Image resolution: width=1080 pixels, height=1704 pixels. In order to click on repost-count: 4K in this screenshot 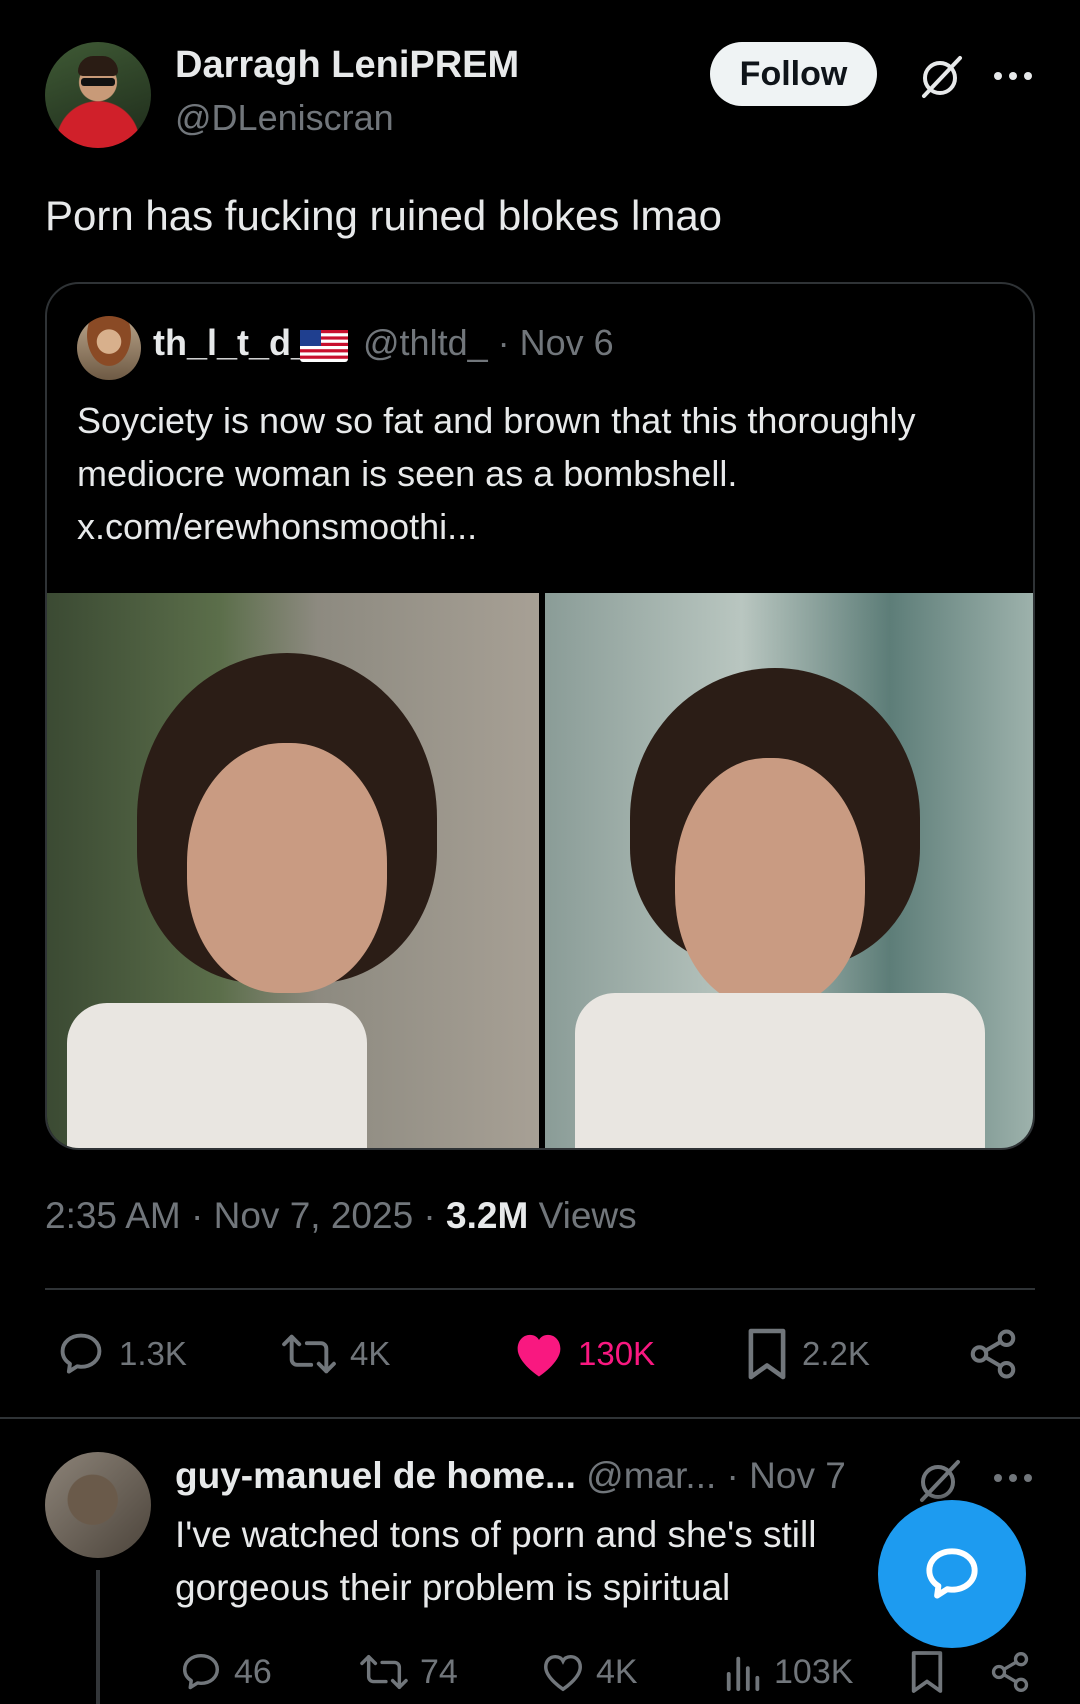, I will do `click(370, 1353)`.